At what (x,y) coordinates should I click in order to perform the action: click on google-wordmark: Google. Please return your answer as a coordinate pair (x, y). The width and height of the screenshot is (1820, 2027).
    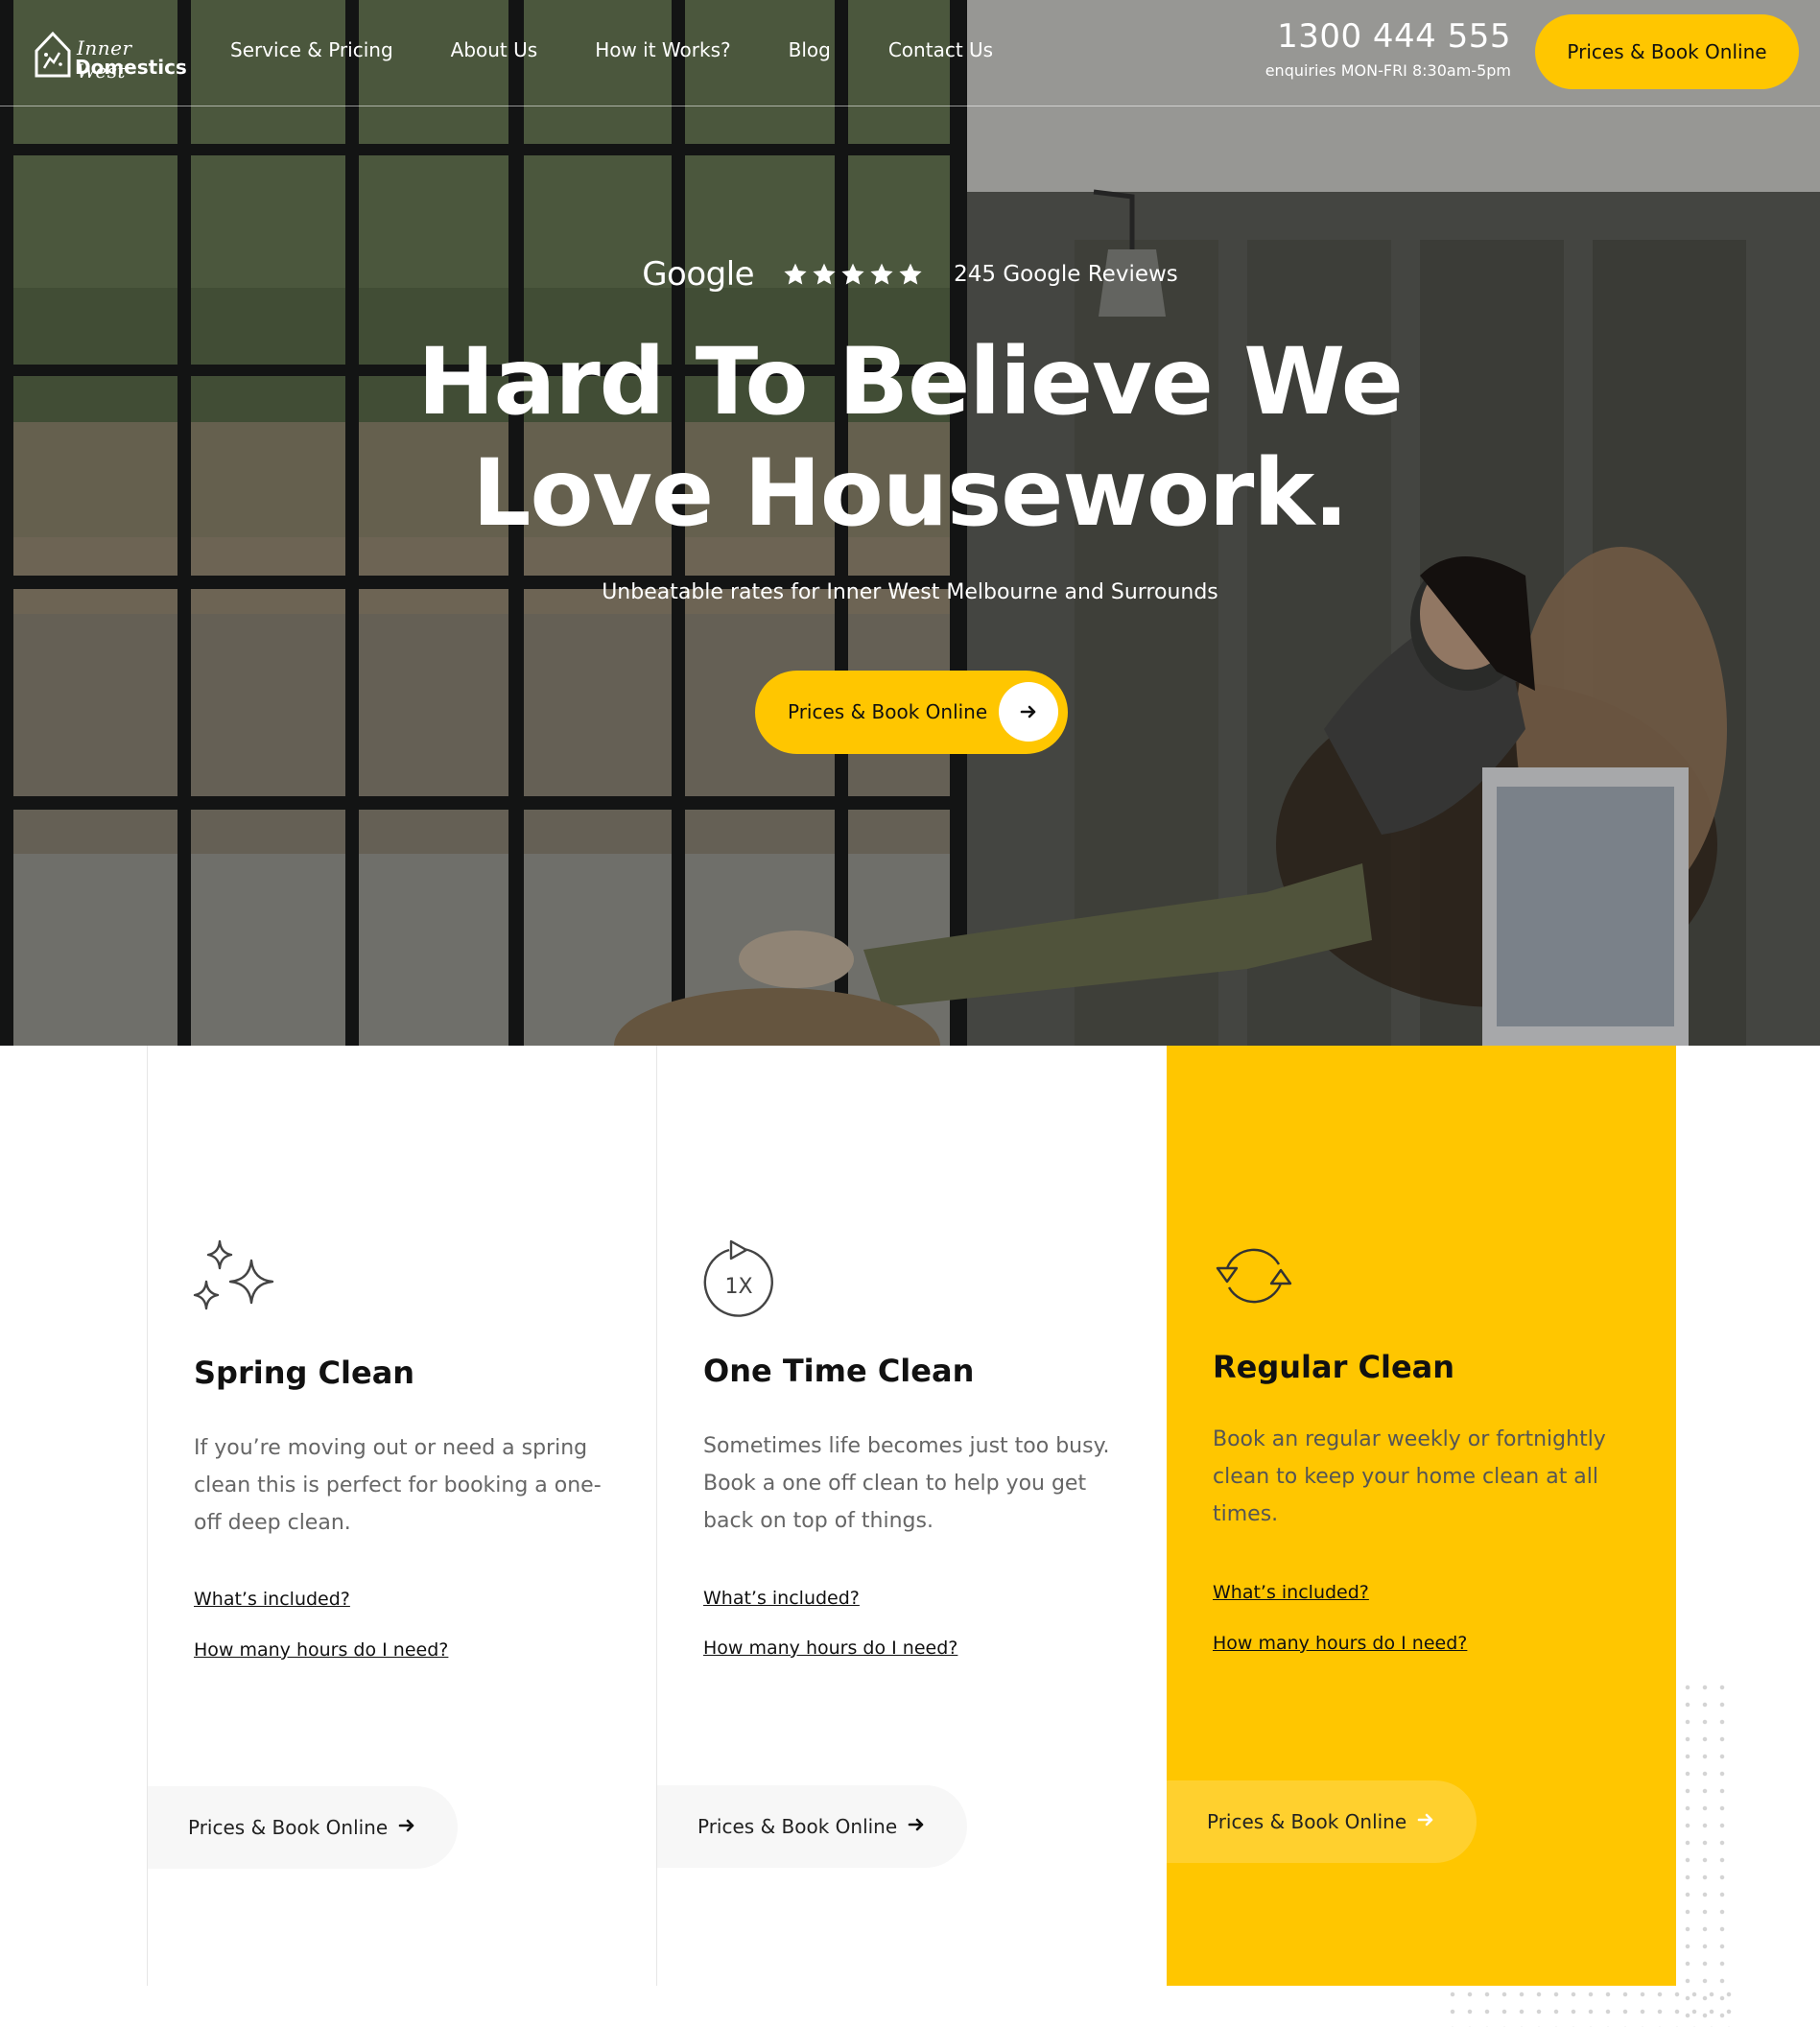
    Looking at the image, I should click on (698, 274).